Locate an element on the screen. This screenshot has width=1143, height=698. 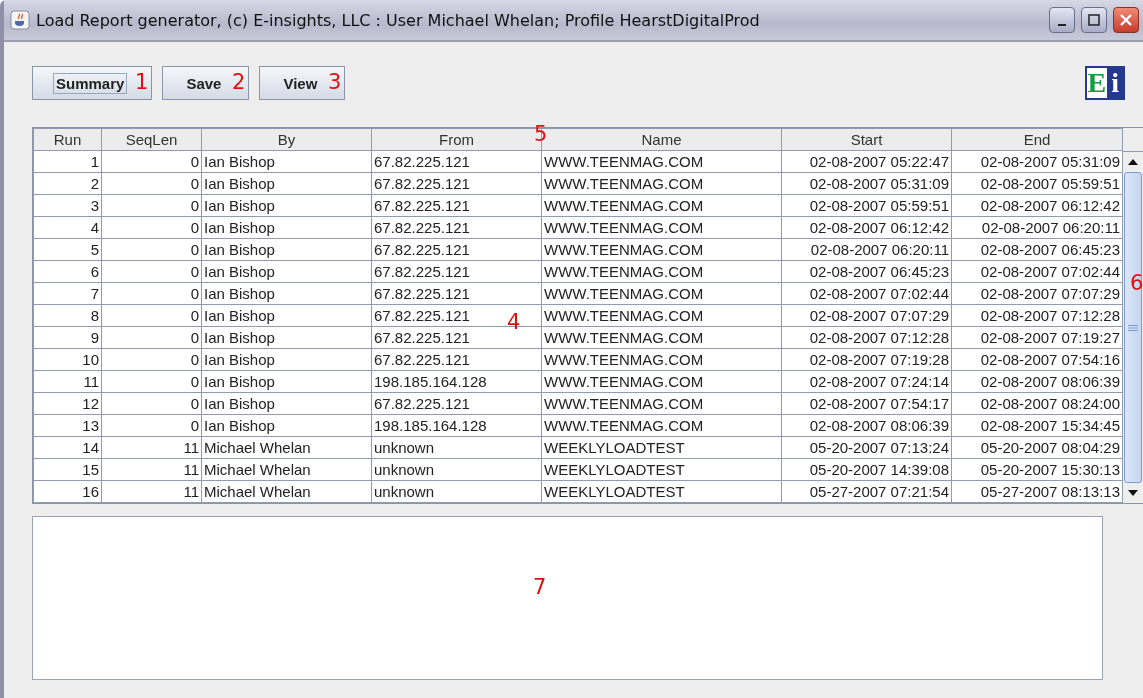
table-cell: 02-08-2007 05:59:51 is located at coordinates (866, 205).